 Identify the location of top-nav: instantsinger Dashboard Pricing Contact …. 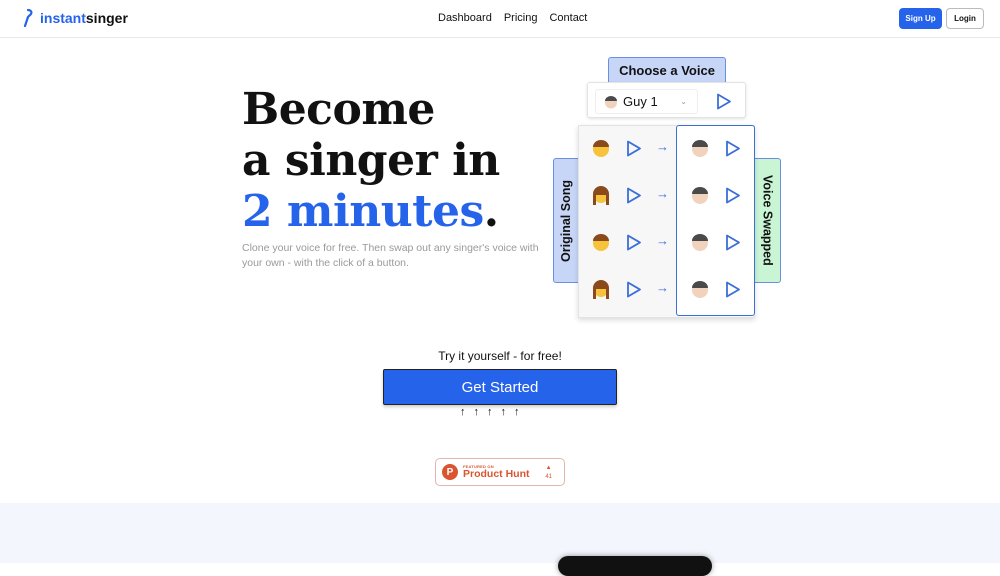
(500, 19).